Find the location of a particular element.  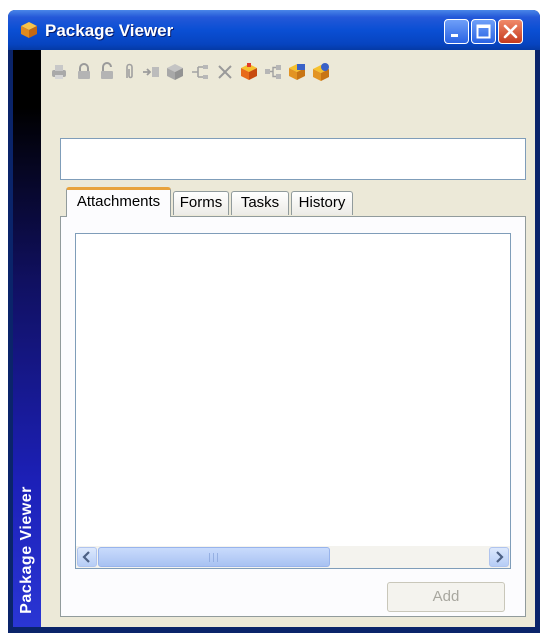

close-button is located at coordinates (510, 31).